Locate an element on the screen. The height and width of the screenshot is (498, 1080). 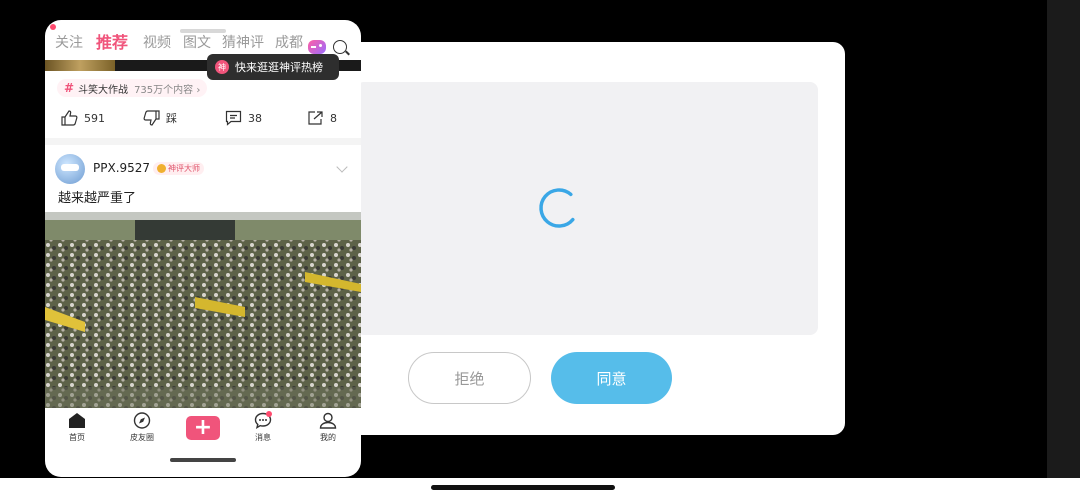
tab-follow: 关注 is located at coordinates (69, 42).